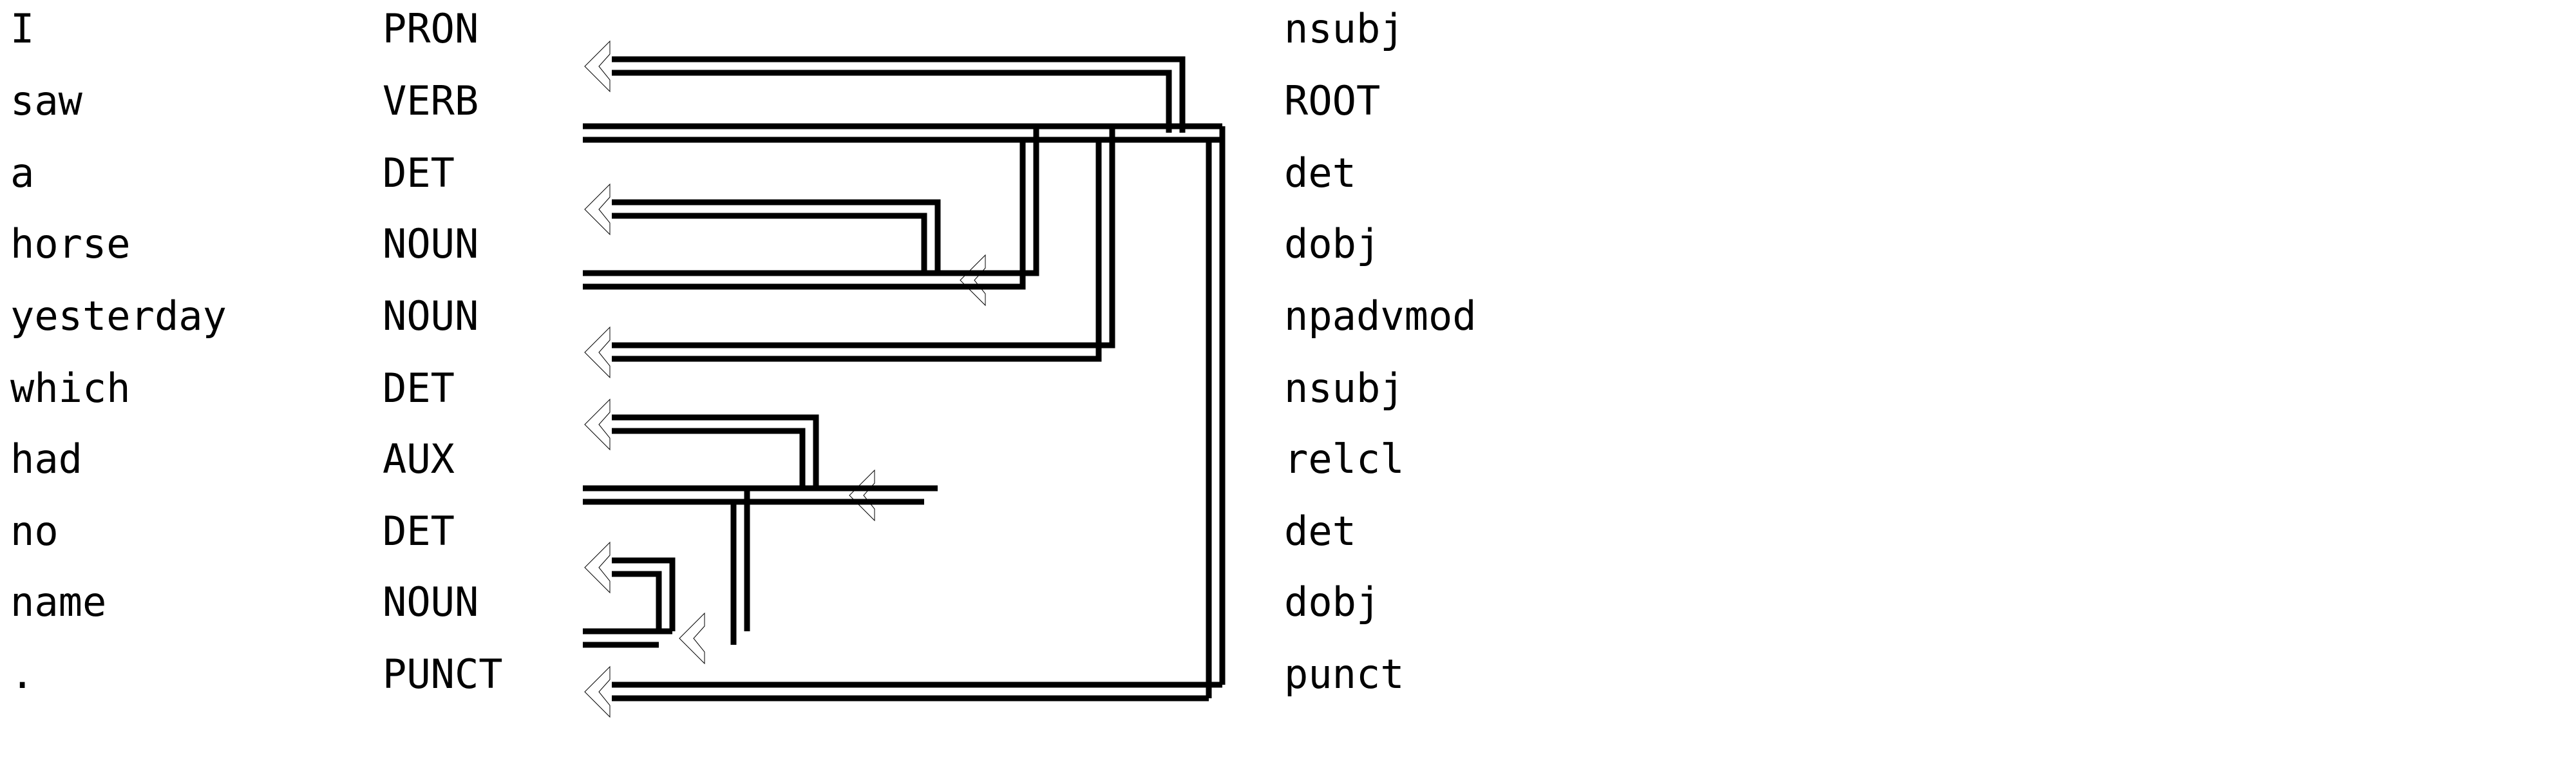  What do you see at coordinates (419, 458) in the screenshot?
I see `token-pos: AUX` at bounding box center [419, 458].